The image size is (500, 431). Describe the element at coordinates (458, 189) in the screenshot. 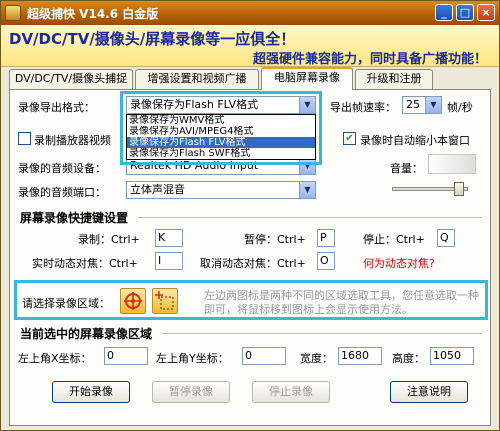

I see `volume-slider-thumb` at that location.